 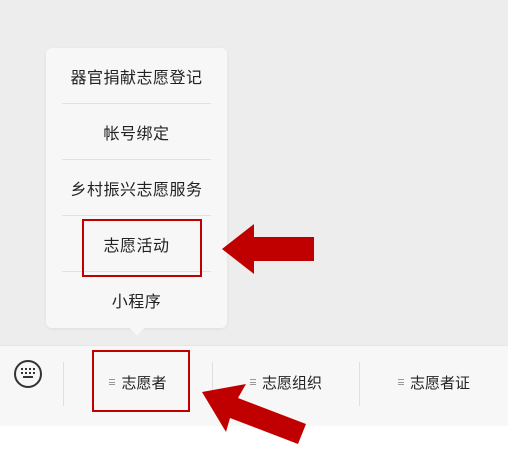 What do you see at coordinates (137, 331) in the screenshot?
I see `popup-pointer` at bounding box center [137, 331].